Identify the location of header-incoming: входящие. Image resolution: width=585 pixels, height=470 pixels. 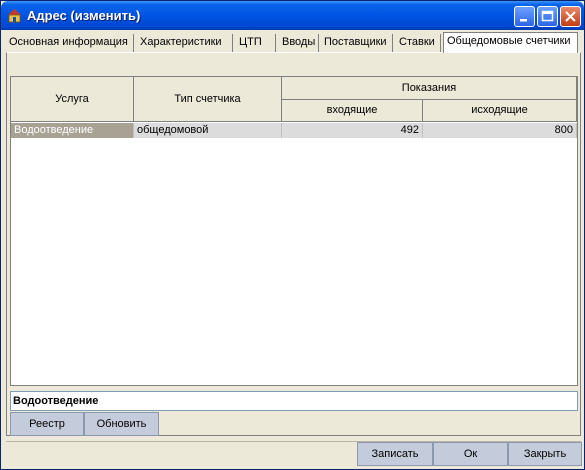
(352, 111).